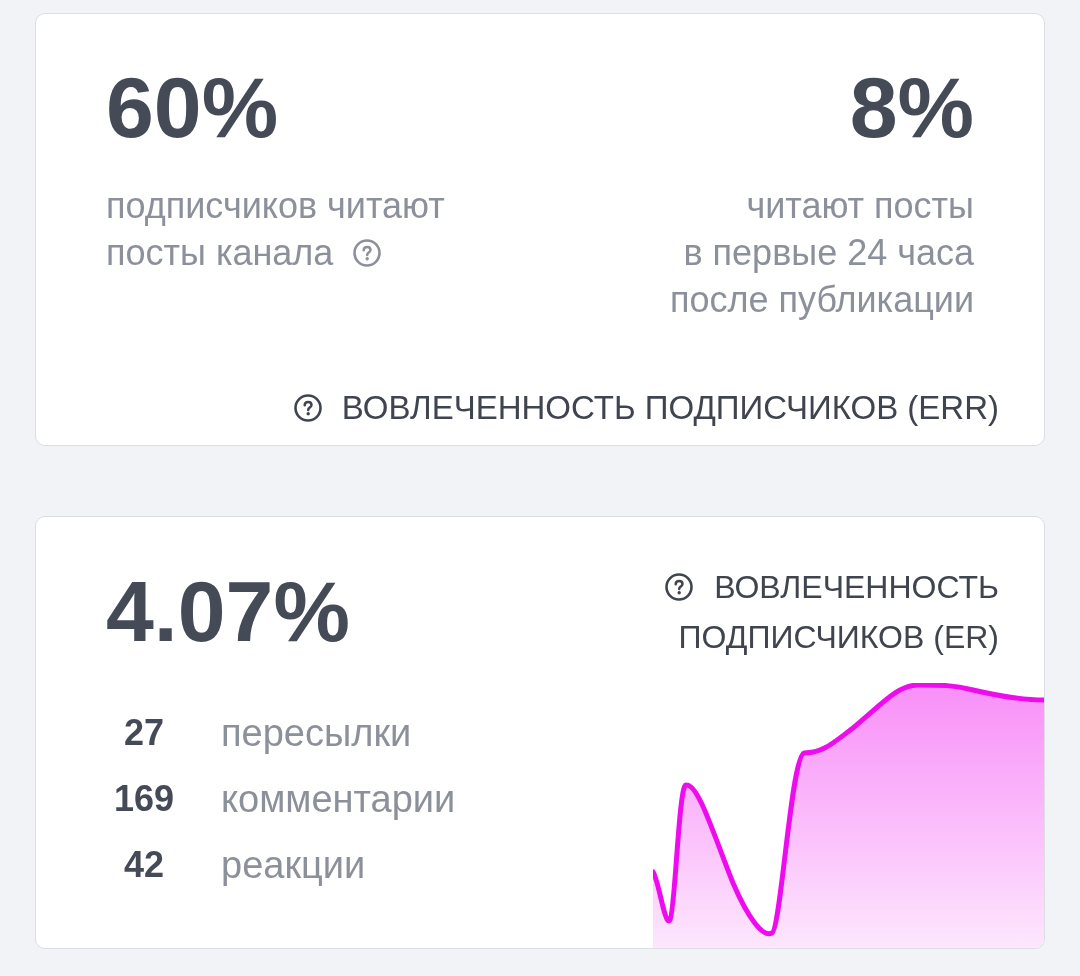  What do you see at coordinates (822, 300) in the screenshot?
I see `stat-caption: после публикации` at bounding box center [822, 300].